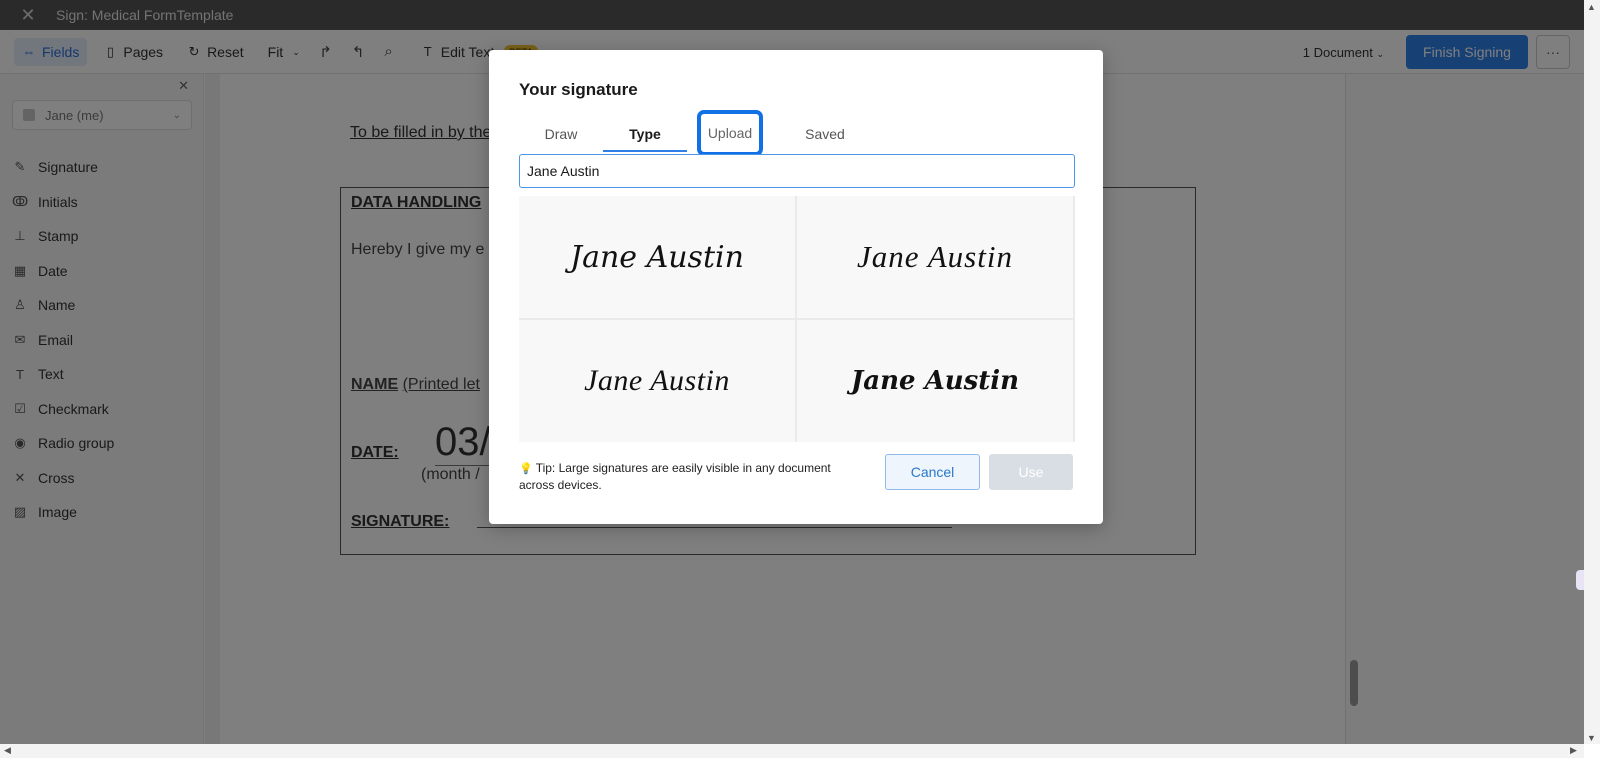  Describe the element at coordinates (561, 137) in the screenshot. I see `tab-draw: Draw` at that location.